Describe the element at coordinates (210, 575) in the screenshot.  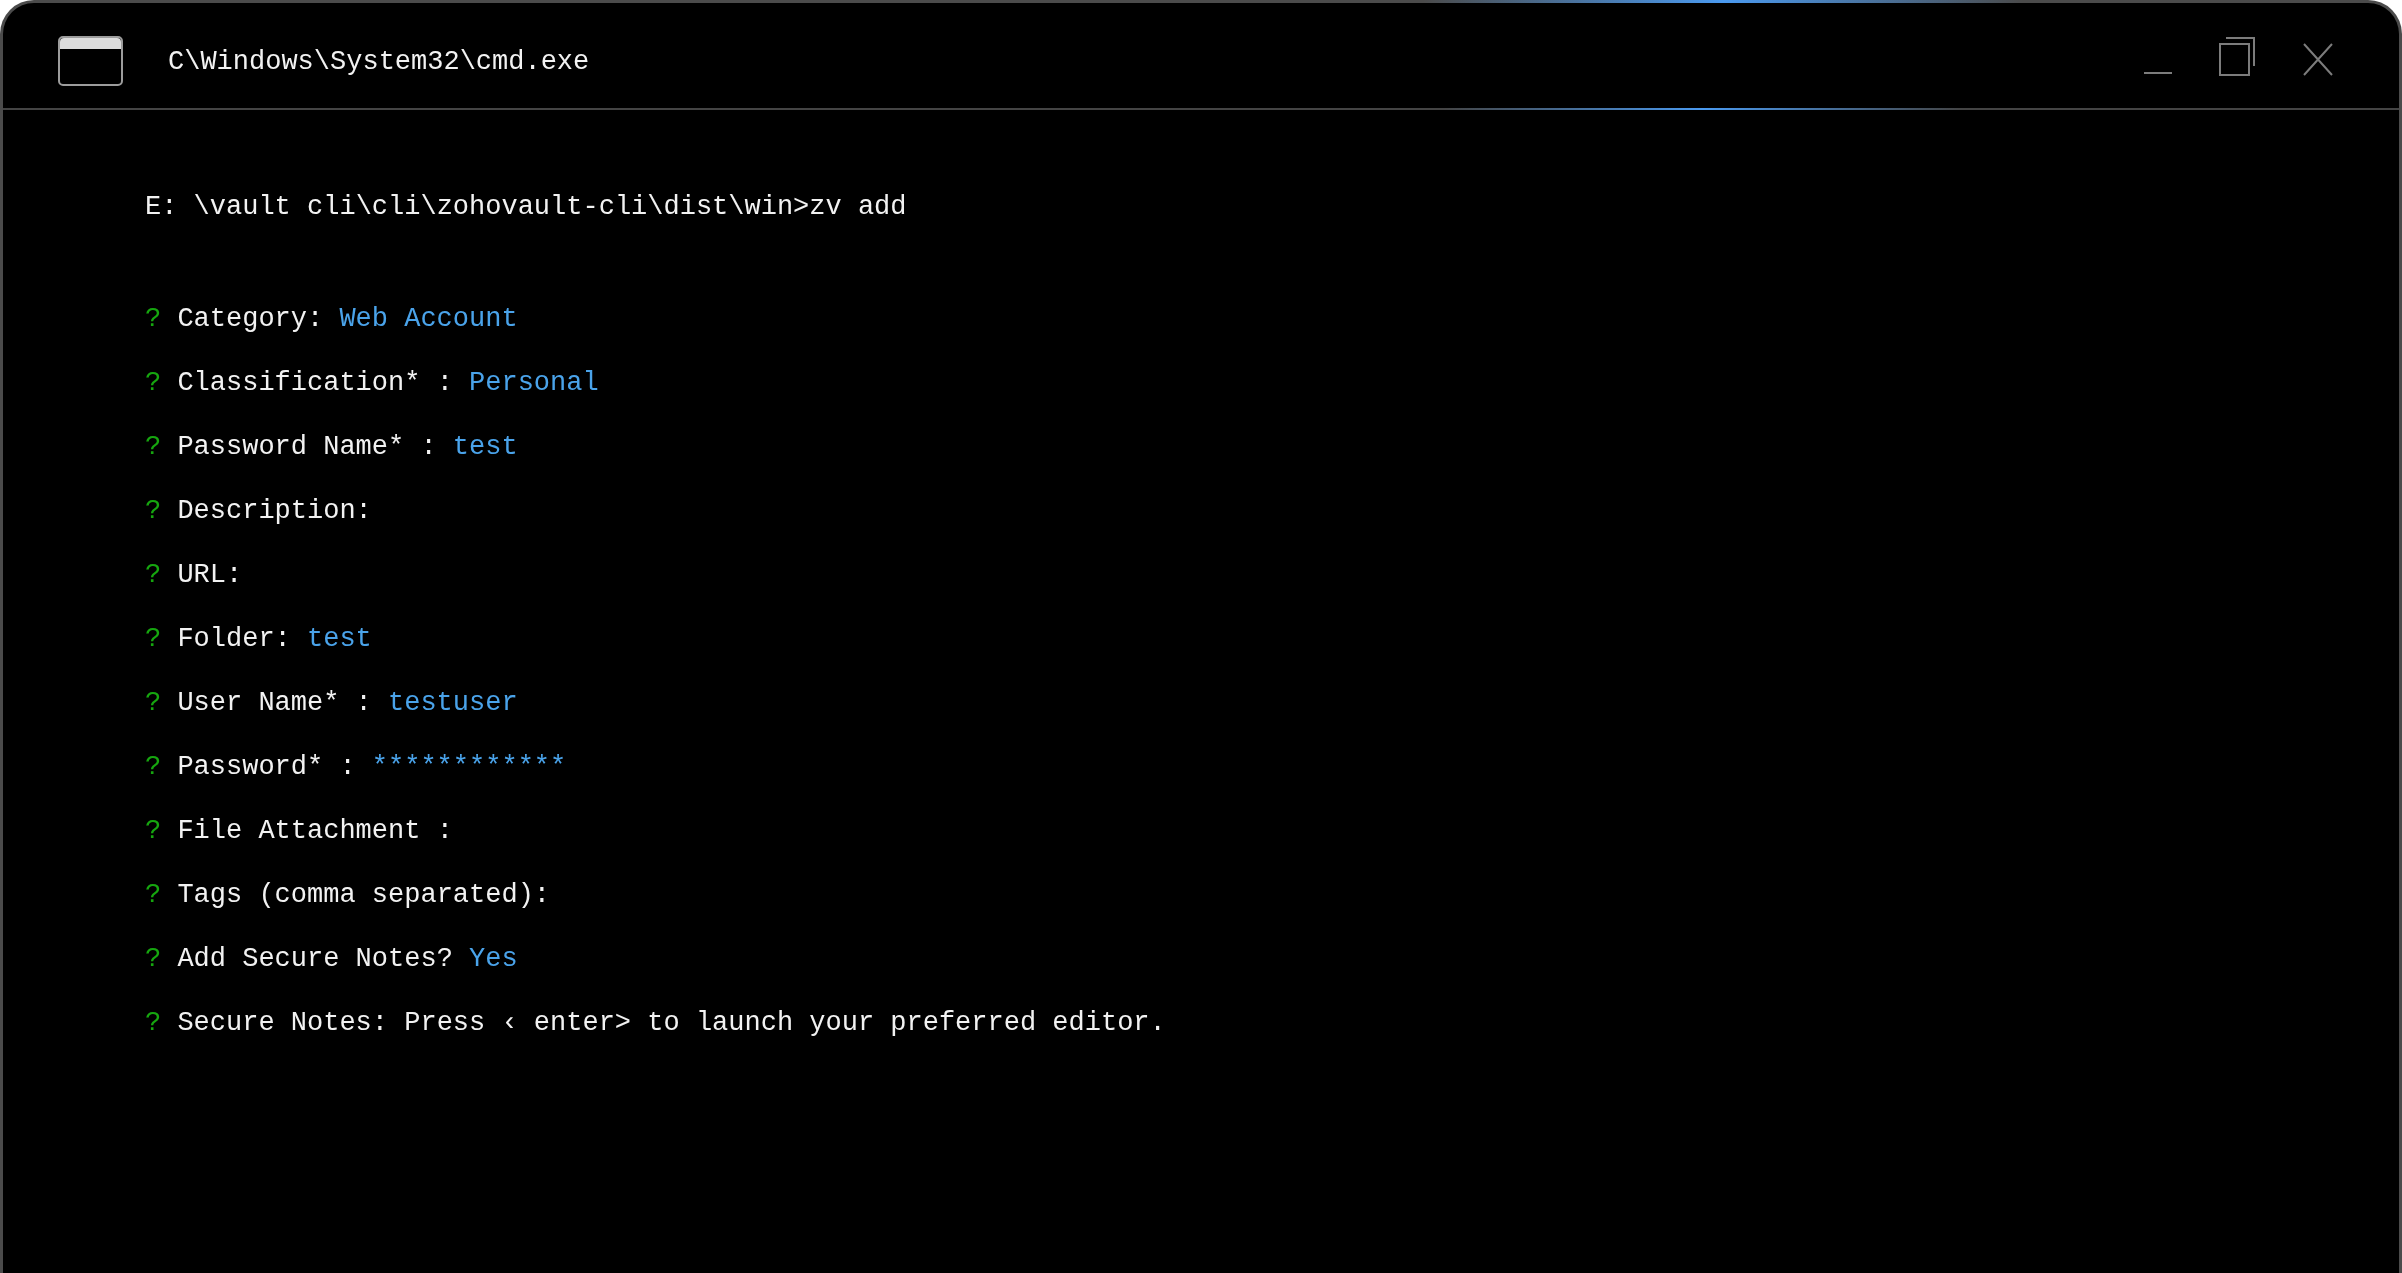
I see `prompt-label: URL:` at that location.